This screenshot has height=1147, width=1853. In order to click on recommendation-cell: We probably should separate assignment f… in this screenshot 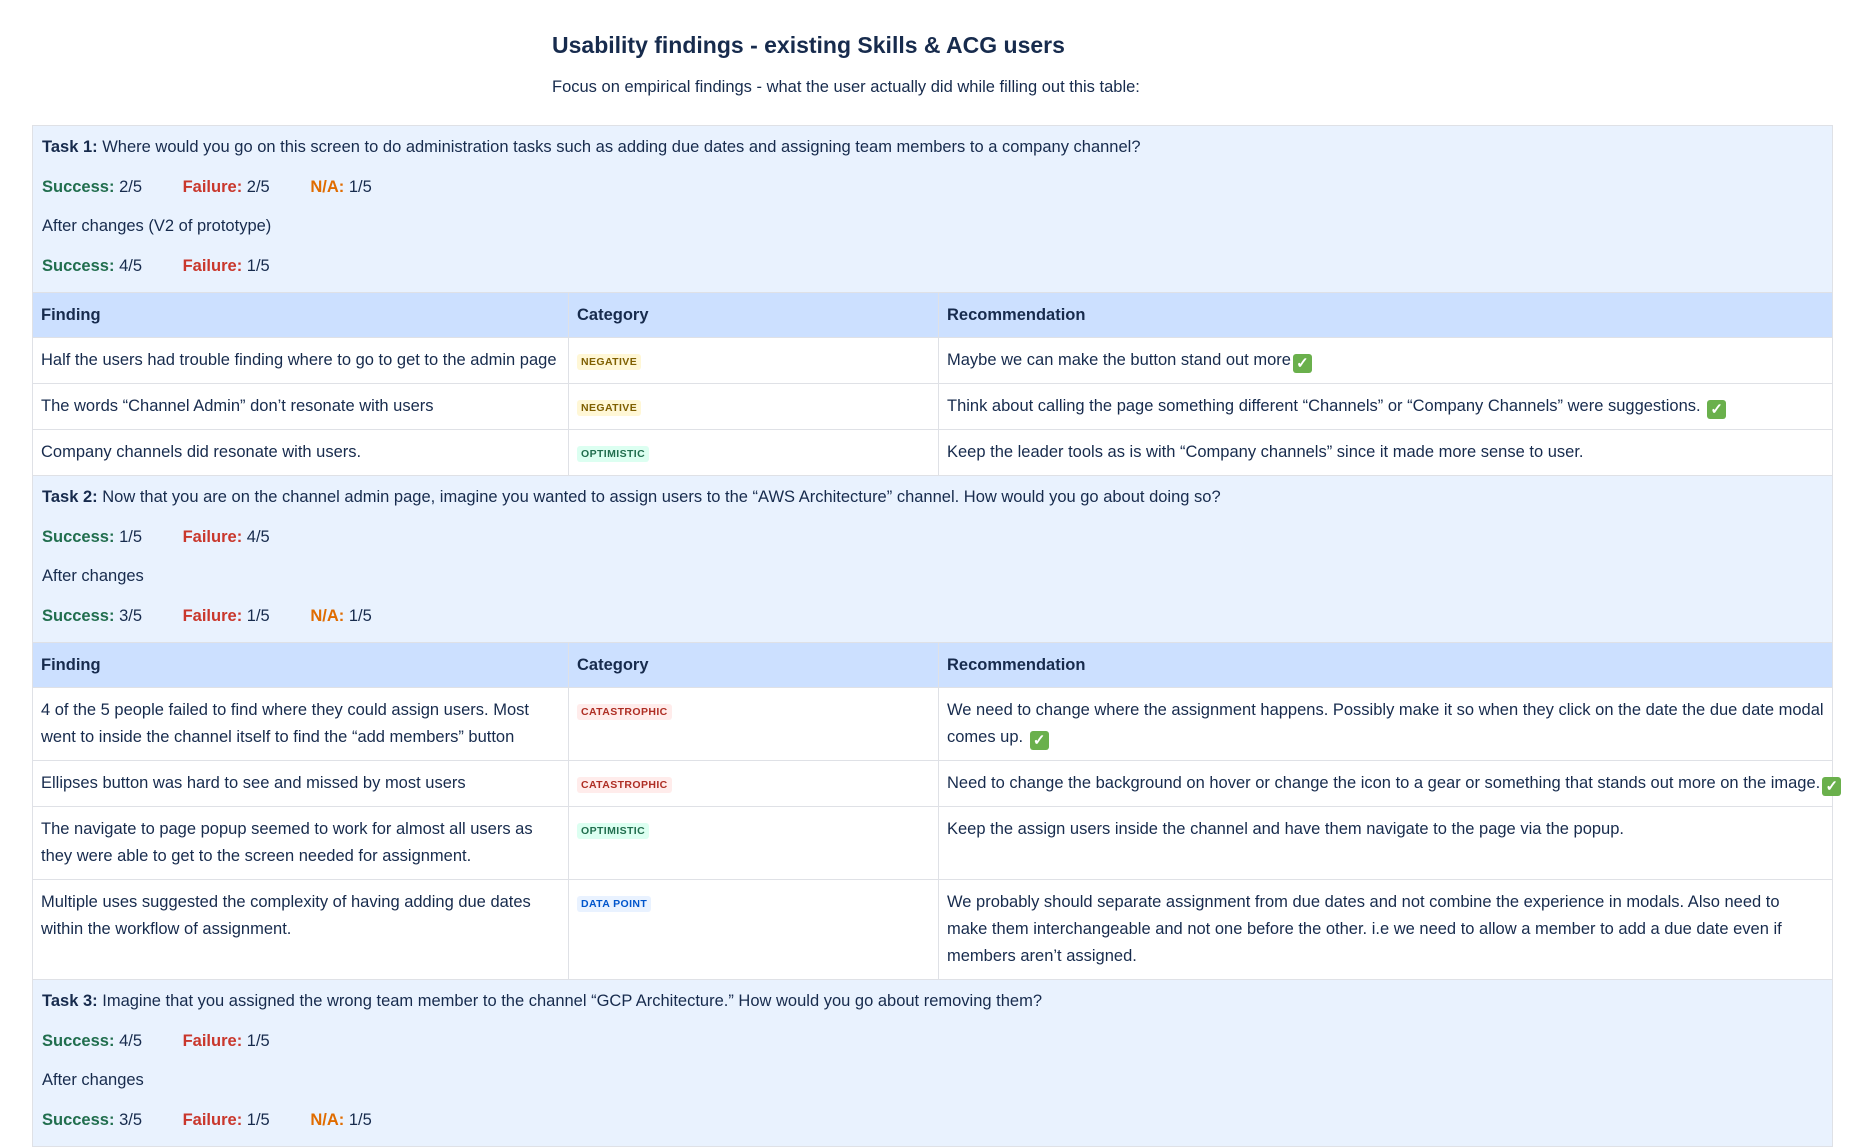, I will do `click(1385, 929)`.